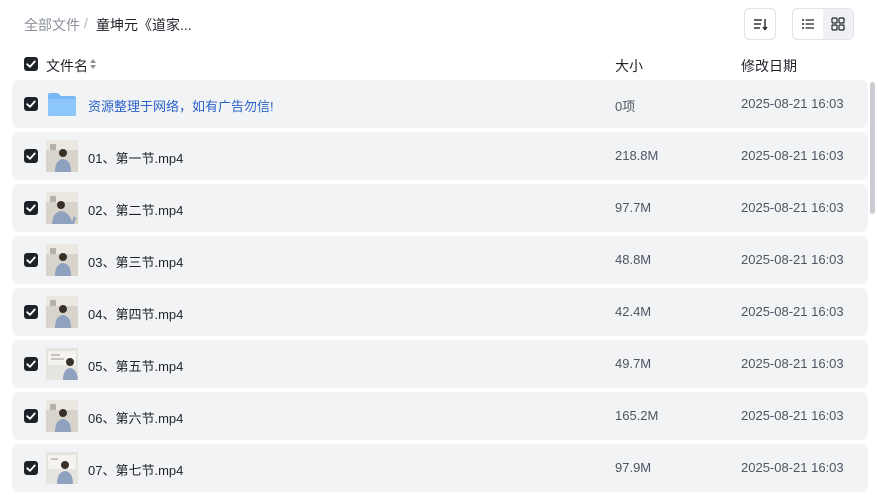 This screenshot has width=878, height=495. What do you see at coordinates (135, 469) in the screenshot?
I see `file-name: 07、第七节.mp4` at bounding box center [135, 469].